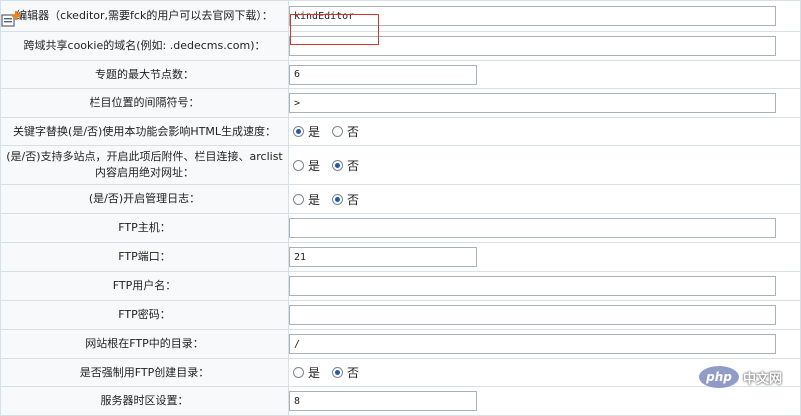 Image resolution: width=801 pixels, height=416 pixels. I want to click on ftp-root-input, so click(532, 344).